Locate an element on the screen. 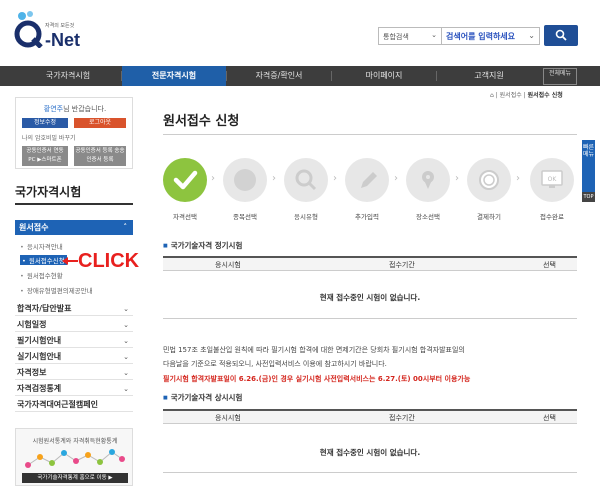 The height and width of the screenshot is (486, 600). sidebar-item-written-guide: 필기시험안내 ⌄ is located at coordinates (74, 341).